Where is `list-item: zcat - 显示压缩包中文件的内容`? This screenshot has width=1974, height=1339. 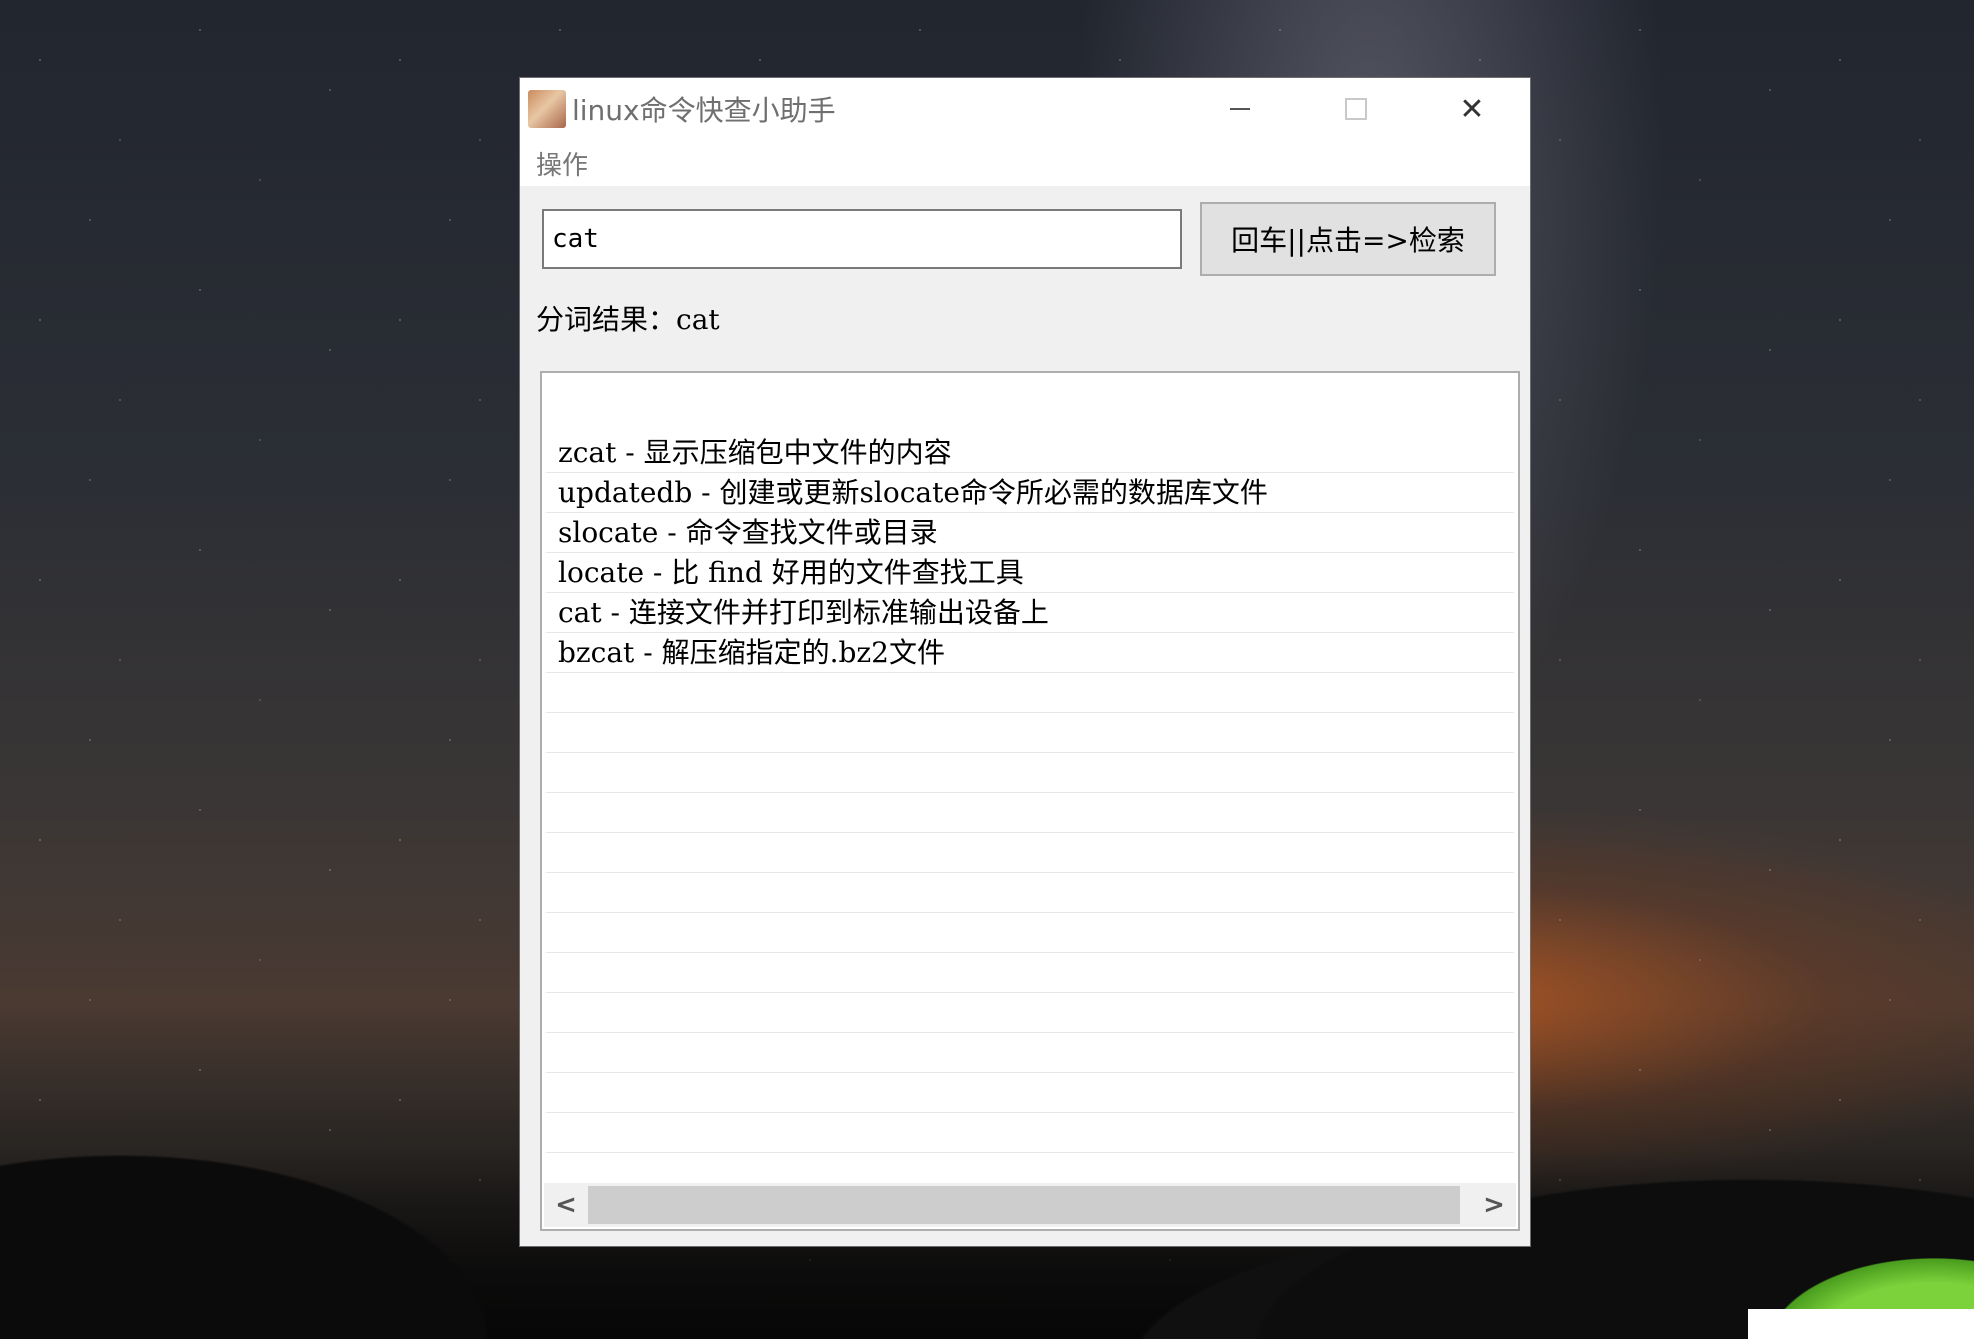
list-item: zcat - 显示压缩包中文件的内容 is located at coordinates (1030, 453).